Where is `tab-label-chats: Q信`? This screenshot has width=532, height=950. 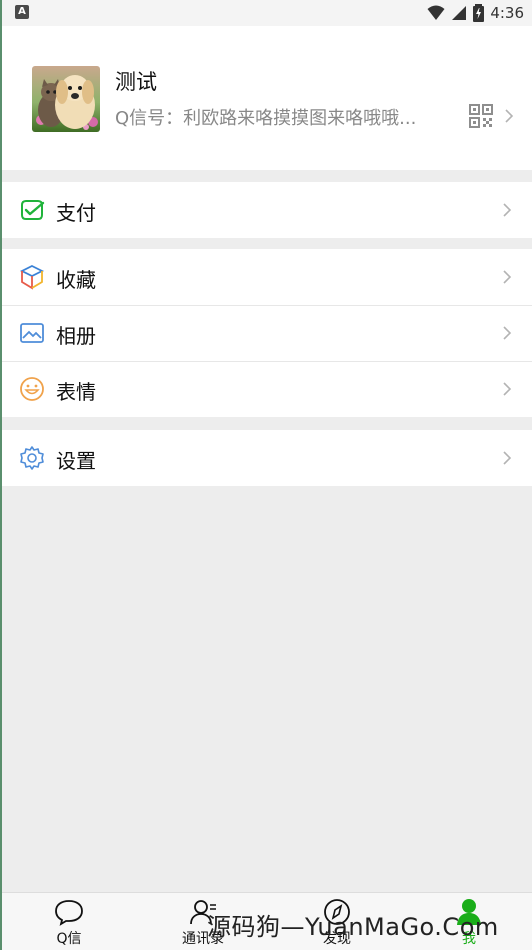 tab-label-chats: Q信 is located at coordinates (69, 939).